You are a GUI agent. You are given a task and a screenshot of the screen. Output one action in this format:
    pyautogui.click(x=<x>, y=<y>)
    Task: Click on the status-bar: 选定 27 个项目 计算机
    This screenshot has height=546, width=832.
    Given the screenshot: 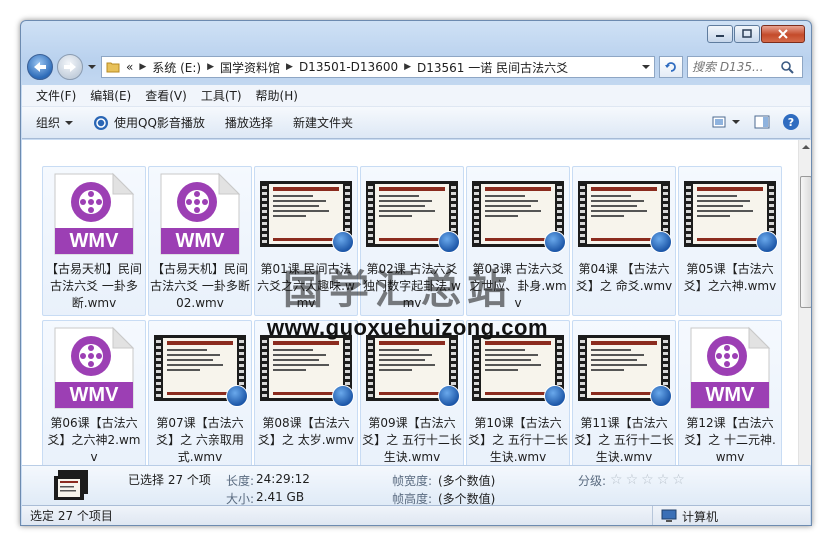 What is the action you would take?
    pyautogui.click(x=416, y=515)
    